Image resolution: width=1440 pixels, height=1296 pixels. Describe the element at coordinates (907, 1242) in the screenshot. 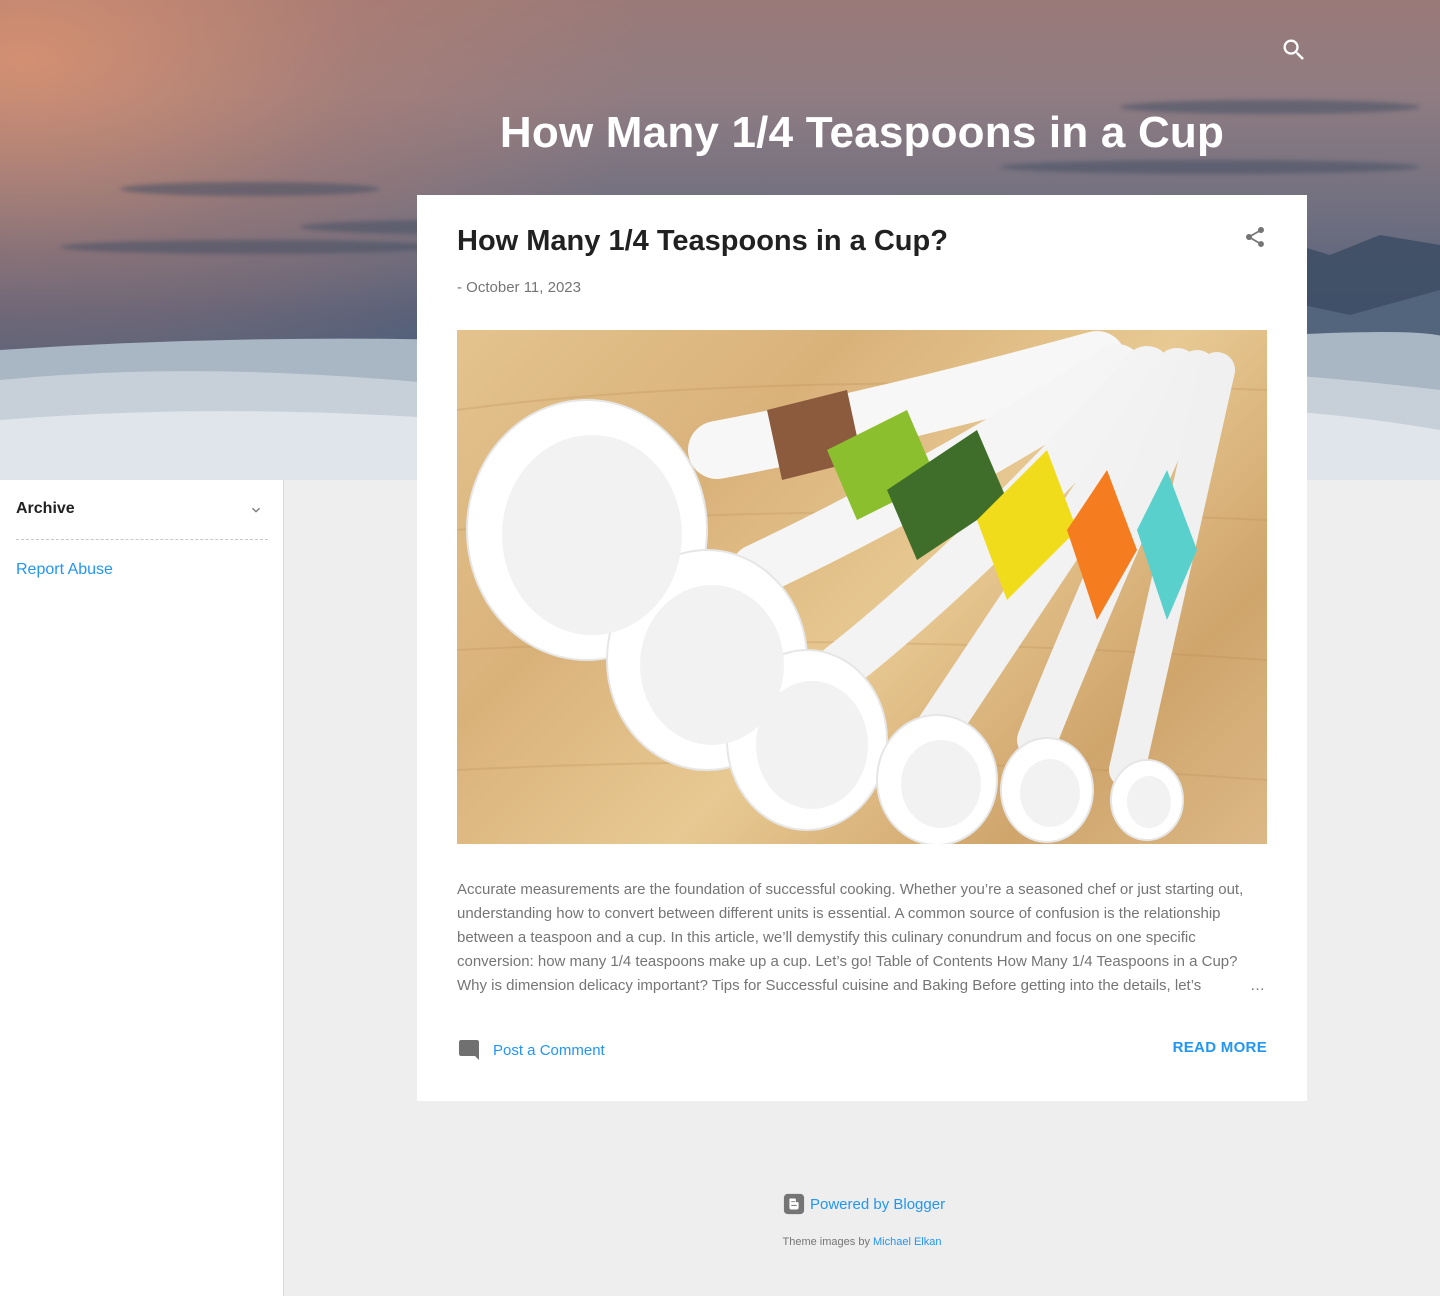

I see `theme-author-link: Michael Elkan` at that location.